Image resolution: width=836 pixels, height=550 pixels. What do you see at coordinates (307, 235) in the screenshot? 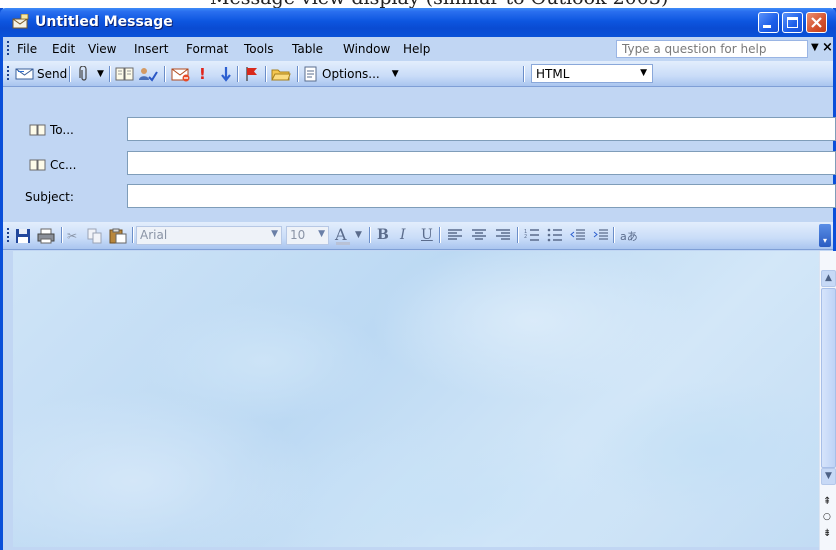
I see `font-size-select: 10 ▼` at bounding box center [307, 235].